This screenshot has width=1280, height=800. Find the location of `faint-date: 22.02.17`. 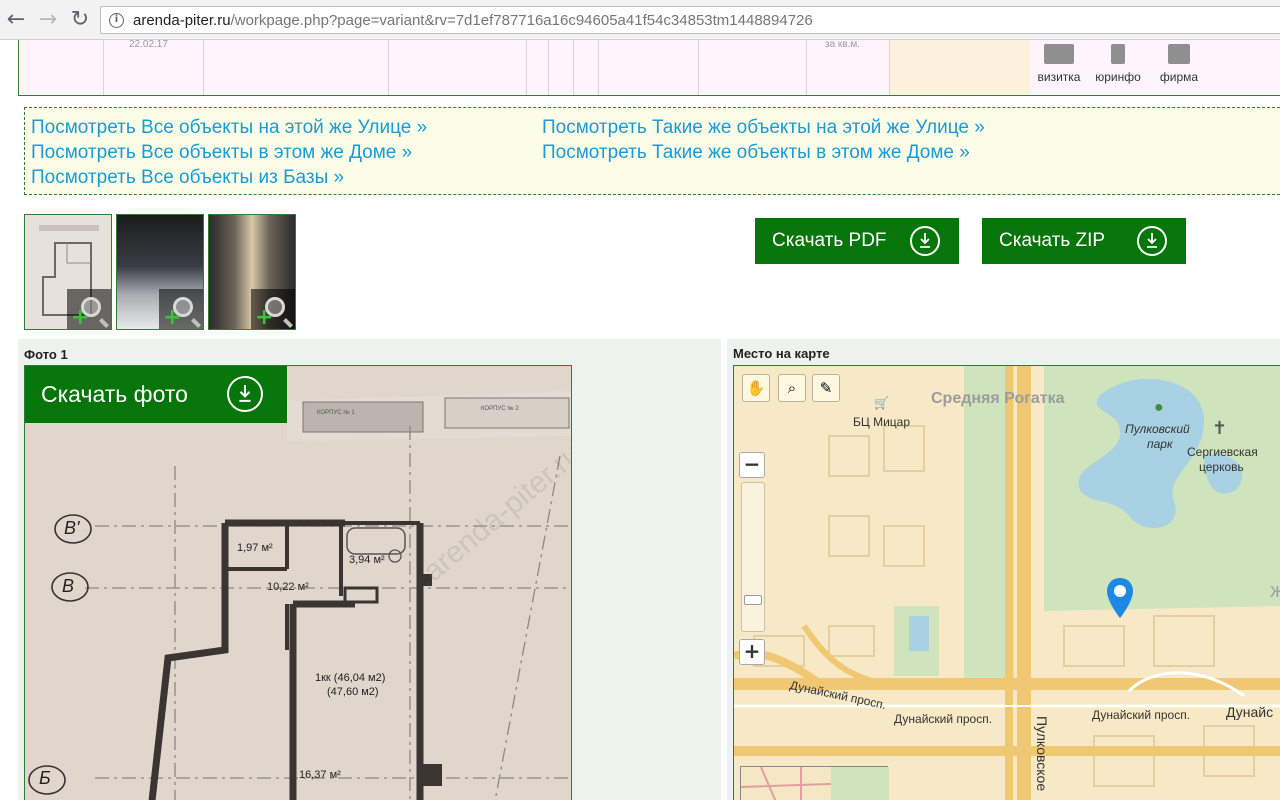

faint-date: 22.02.17 is located at coordinates (148, 44).